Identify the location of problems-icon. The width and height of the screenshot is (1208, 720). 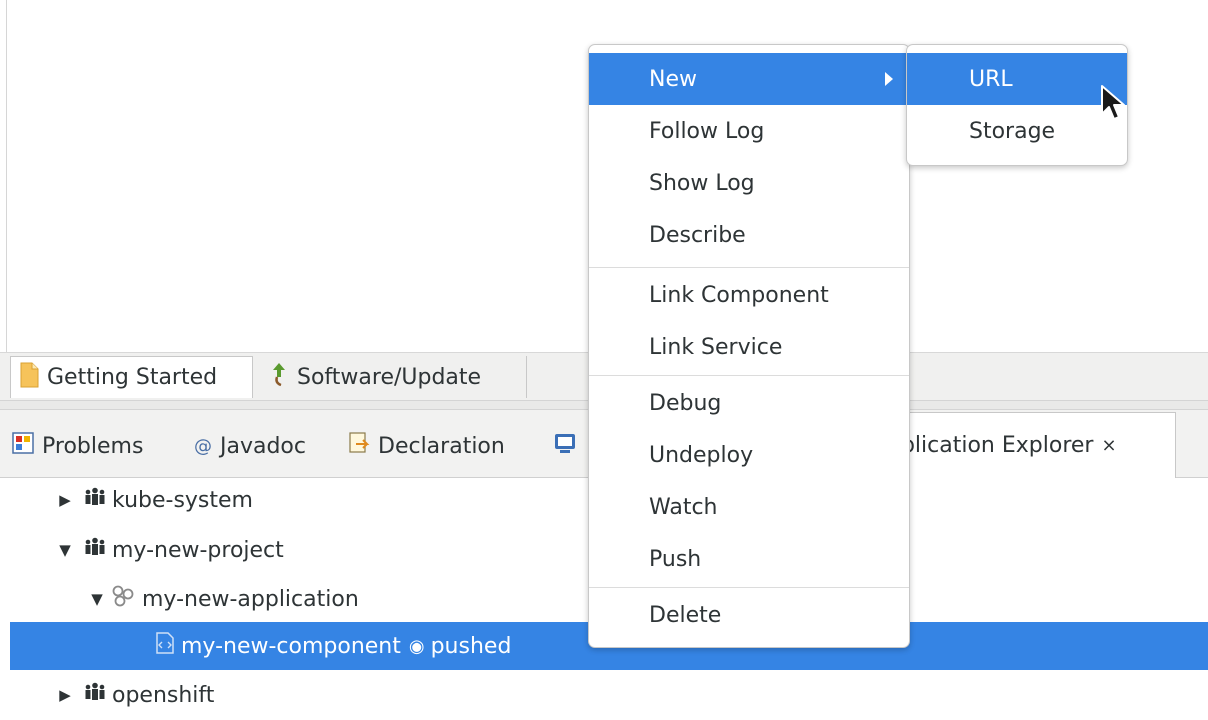
(23, 446).